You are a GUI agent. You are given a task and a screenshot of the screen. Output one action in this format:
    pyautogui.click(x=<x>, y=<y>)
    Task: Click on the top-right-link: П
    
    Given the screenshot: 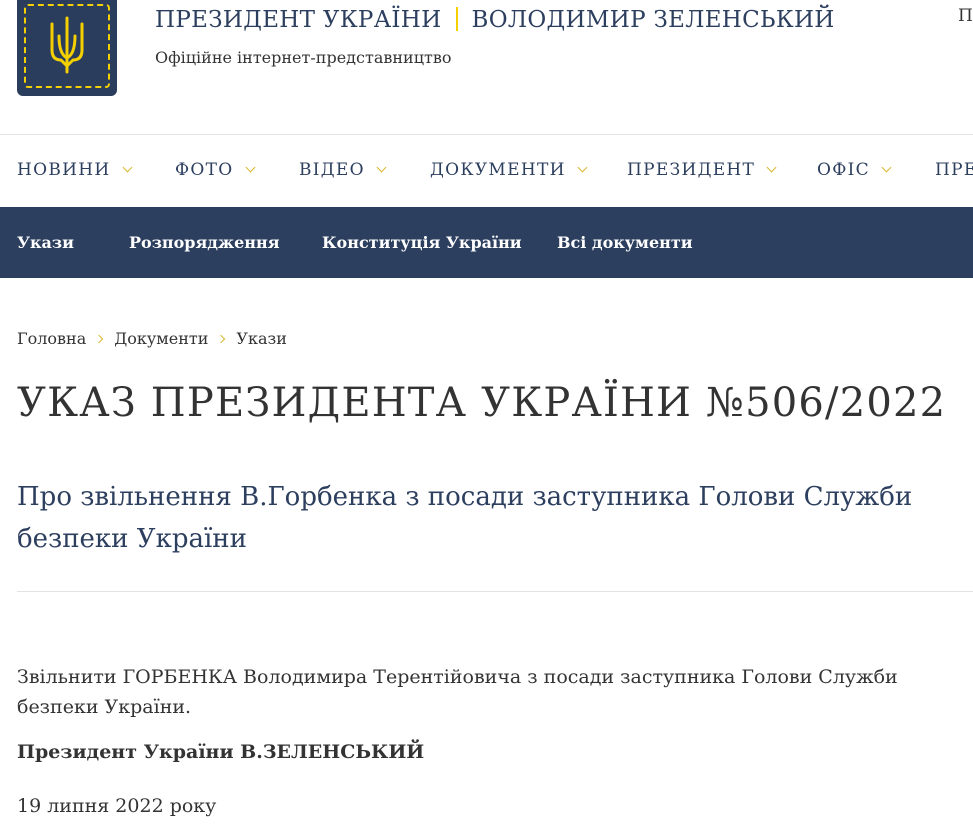 What is the action you would take?
    pyautogui.click(x=965, y=16)
    